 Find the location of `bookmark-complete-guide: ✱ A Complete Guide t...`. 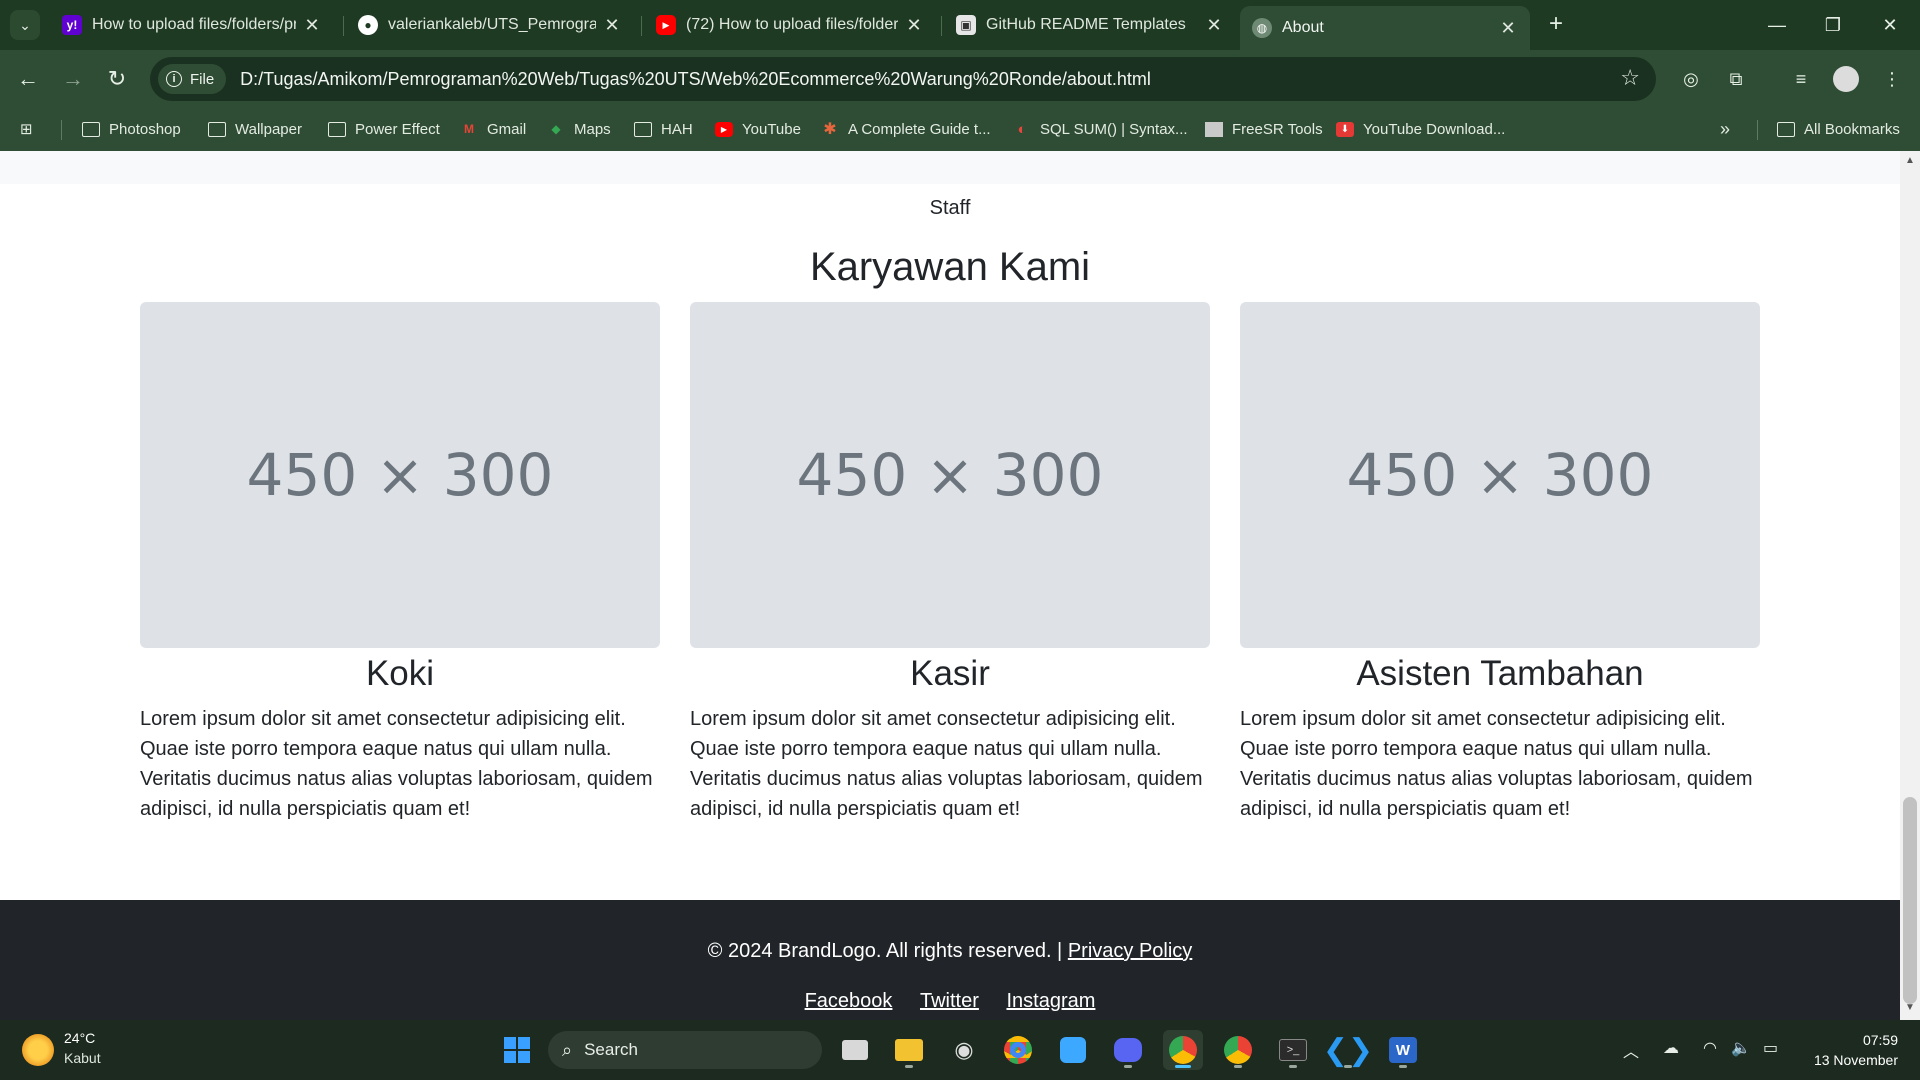

bookmark-complete-guide: ✱ A Complete Guide t... is located at coordinates (905, 129).